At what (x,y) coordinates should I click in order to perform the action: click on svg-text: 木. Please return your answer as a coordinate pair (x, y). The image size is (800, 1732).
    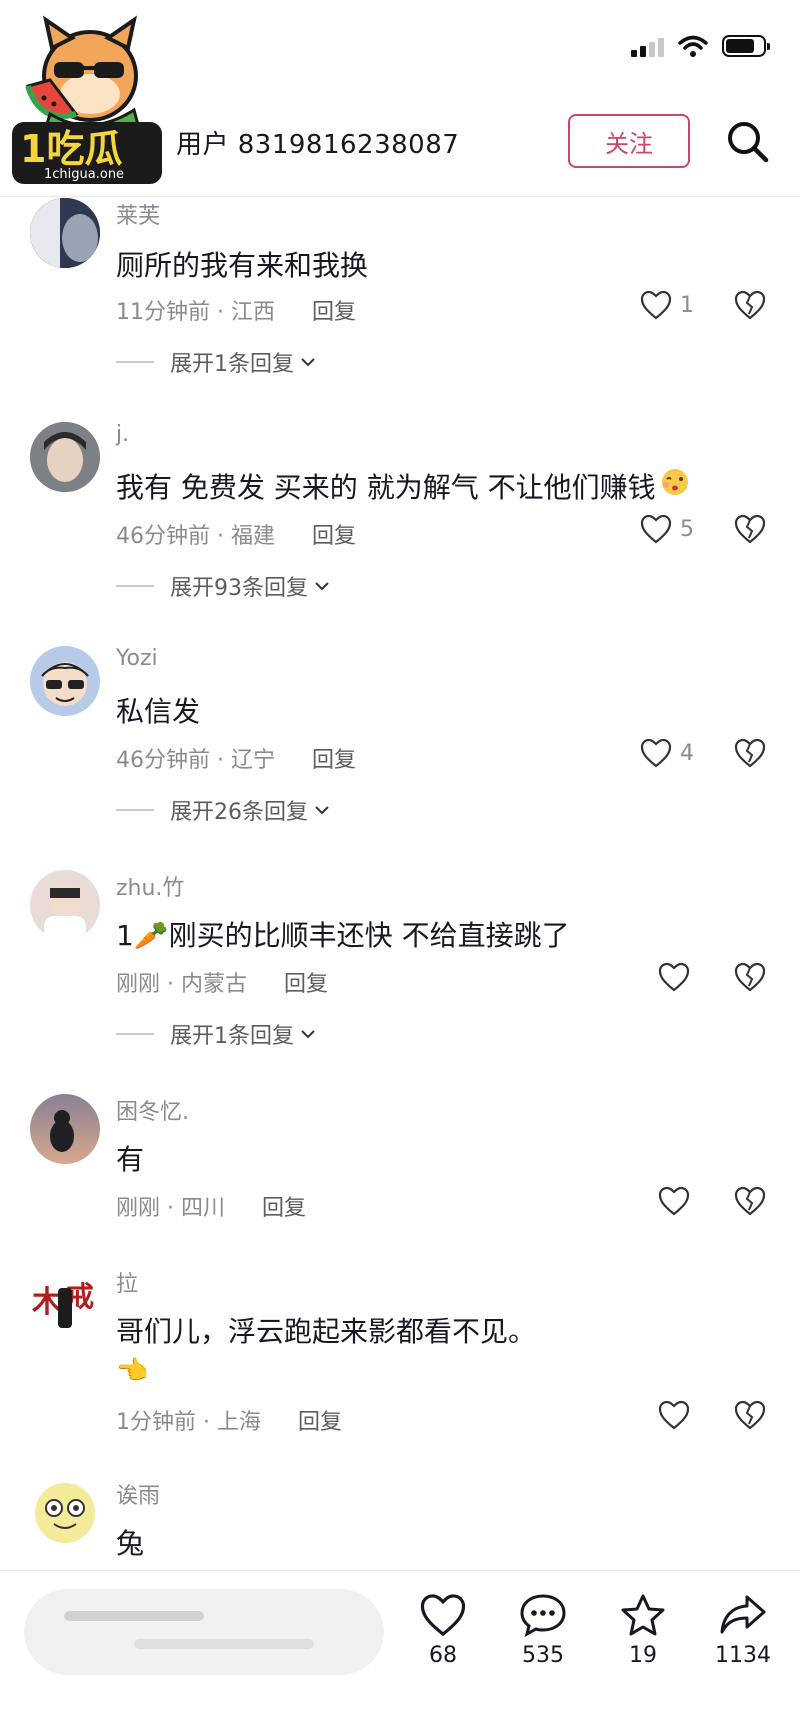
    Looking at the image, I should click on (46, 1302).